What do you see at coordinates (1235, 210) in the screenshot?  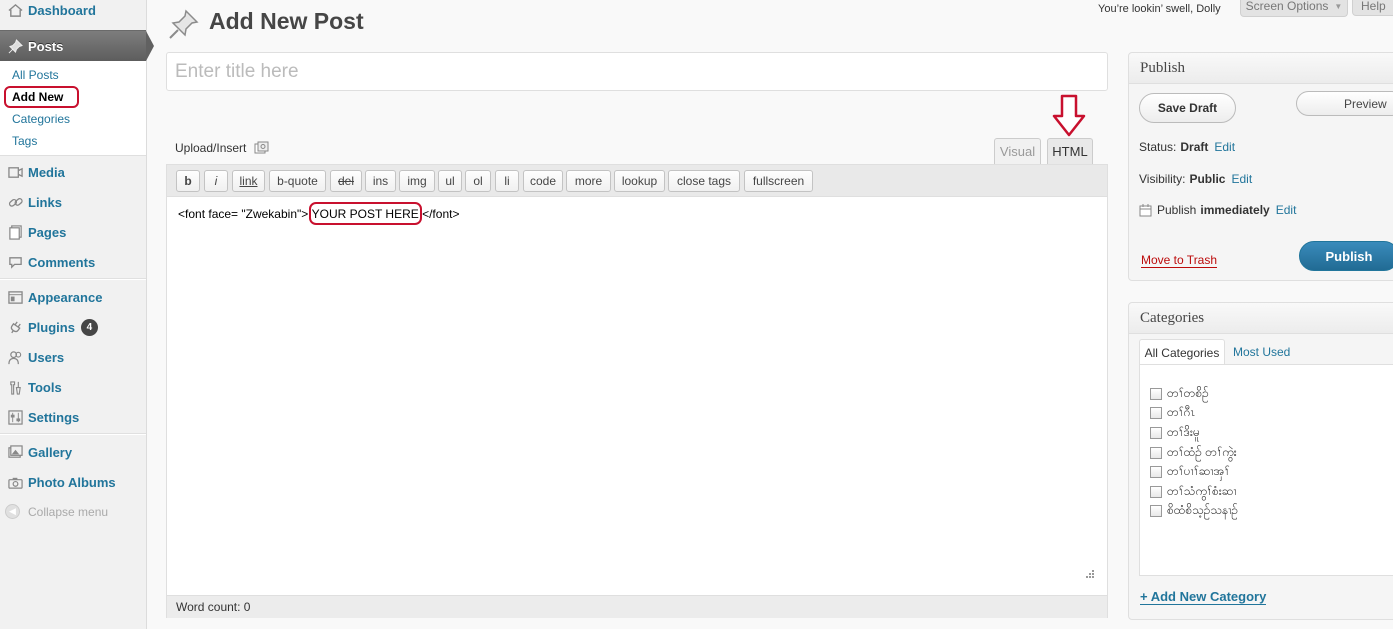 I see `publish-time-value: immediately` at bounding box center [1235, 210].